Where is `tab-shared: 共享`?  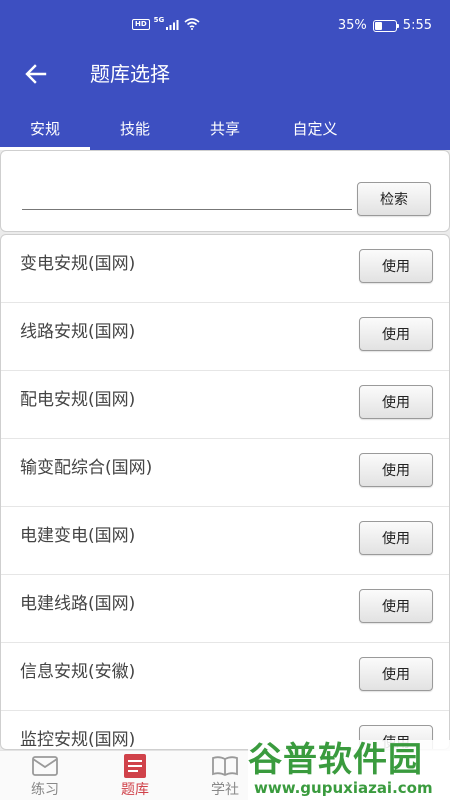
tab-shared: 共享 is located at coordinates (225, 128).